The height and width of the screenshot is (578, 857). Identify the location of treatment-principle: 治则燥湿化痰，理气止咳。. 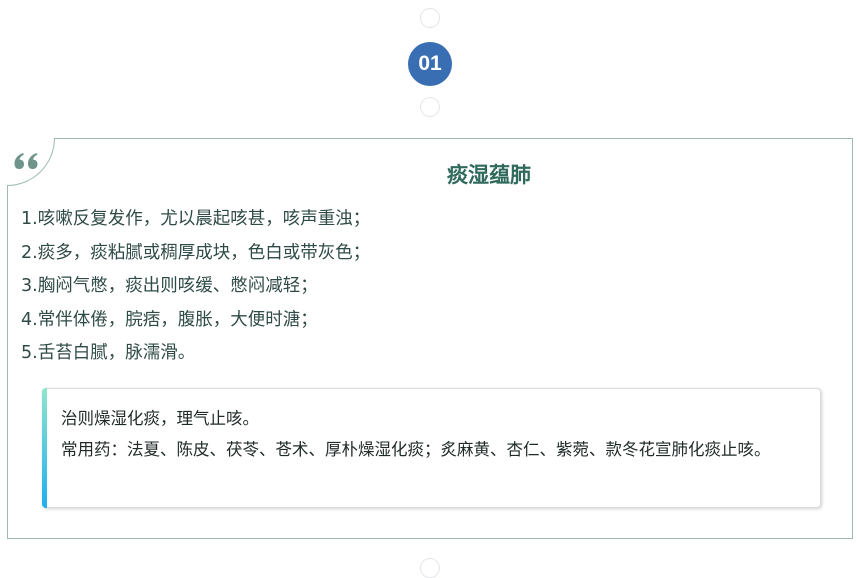
(160, 418).